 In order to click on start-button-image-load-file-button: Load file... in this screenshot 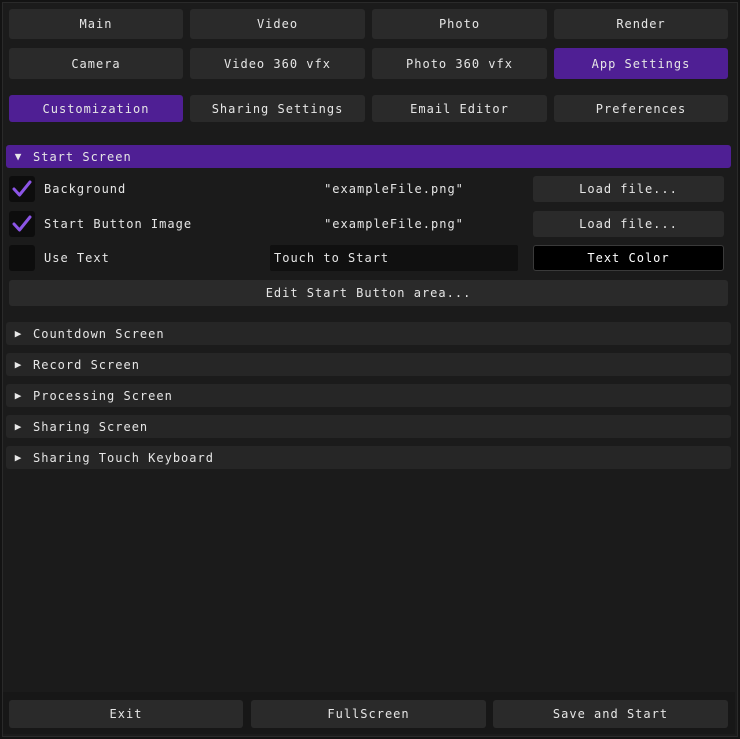, I will do `click(628, 224)`.